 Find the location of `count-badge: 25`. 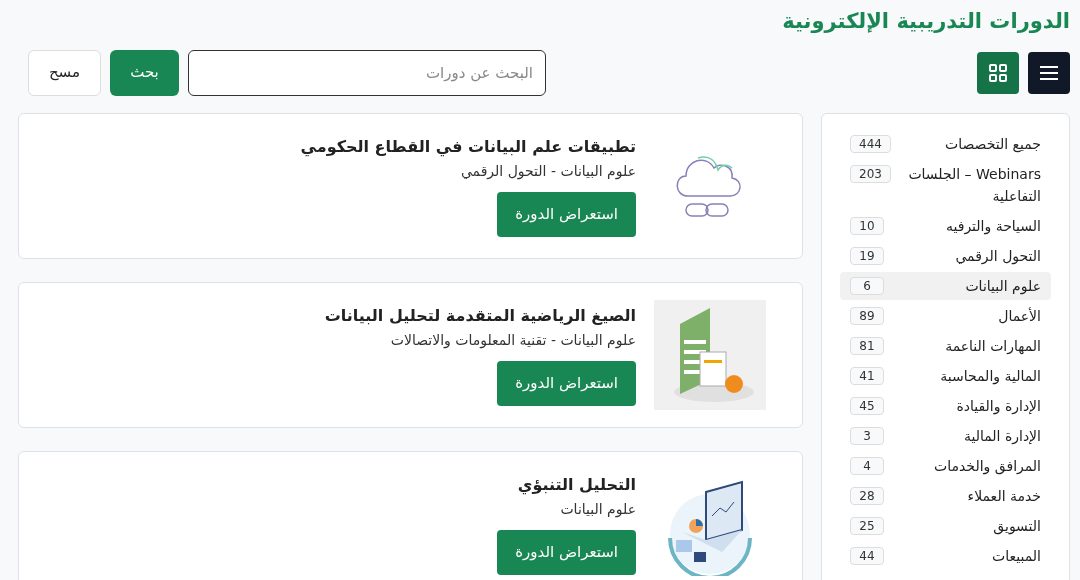

count-badge: 25 is located at coordinates (867, 525).